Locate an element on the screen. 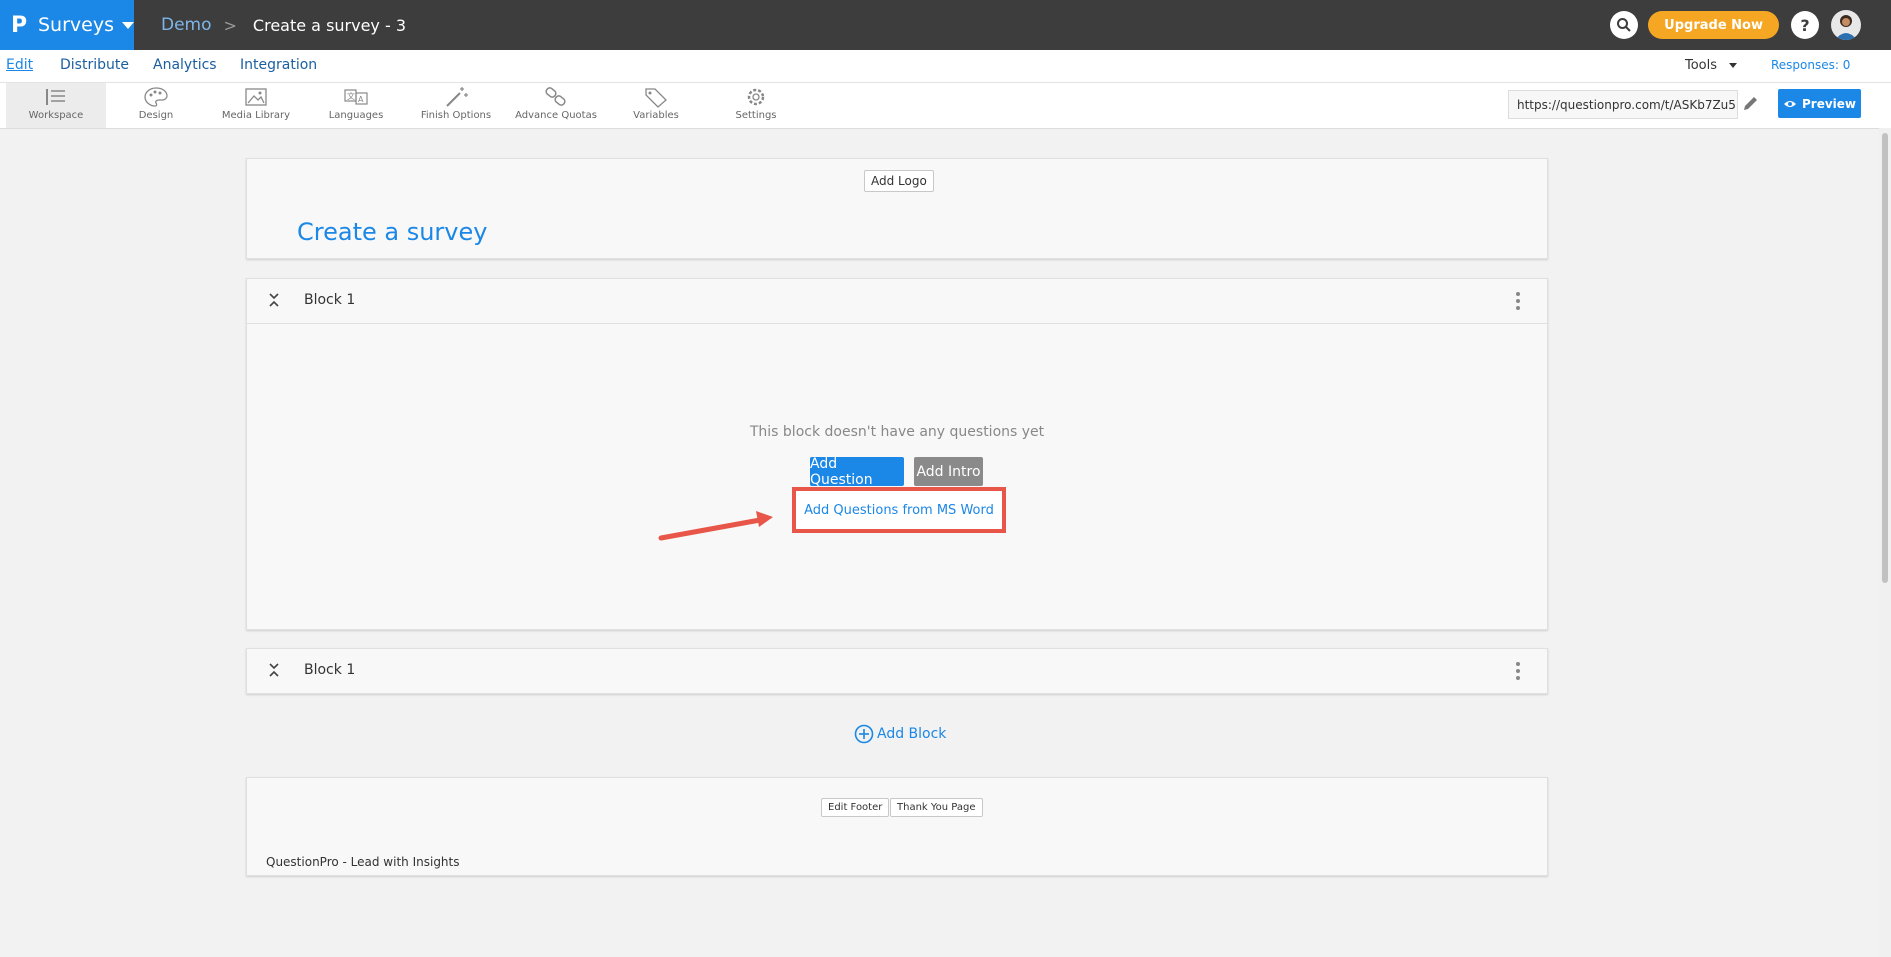  block-card-collapsed: Block 1 is located at coordinates (897, 671).